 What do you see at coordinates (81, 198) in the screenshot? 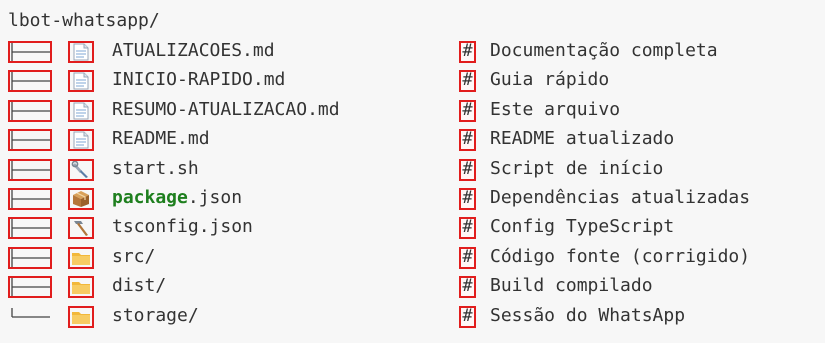
I see `package-icon` at bounding box center [81, 198].